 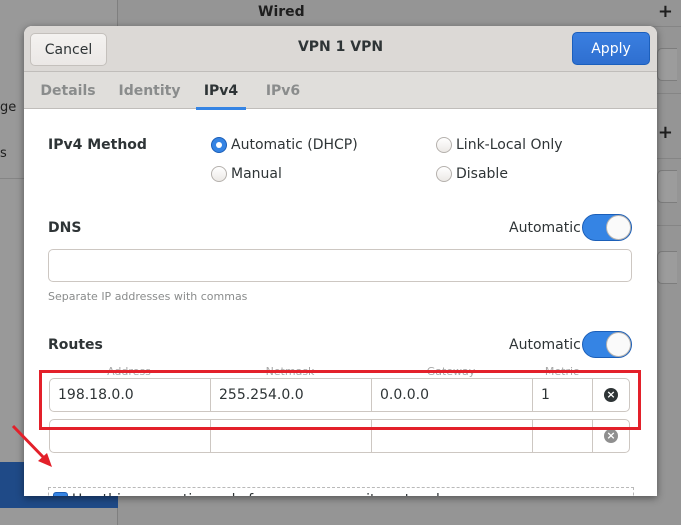 I want to click on radio-selected-icon, so click(x=219, y=145).